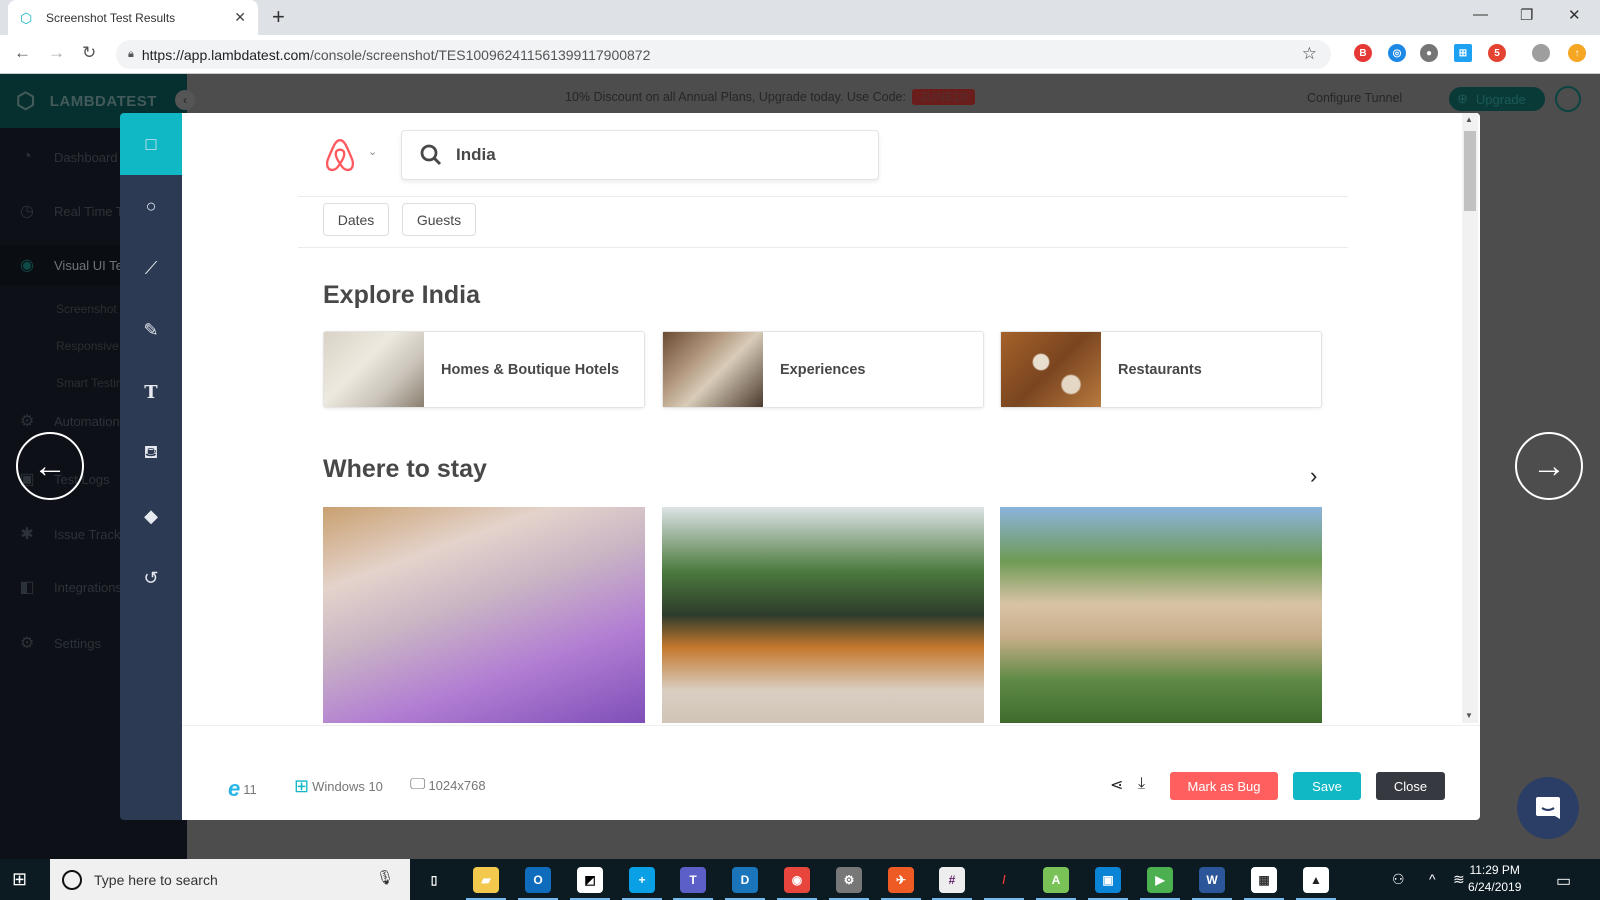 This screenshot has width=1600, height=900. What do you see at coordinates (1316, 880) in the screenshot?
I see `photos-icon: ▲` at bounding box center [1316, 880].